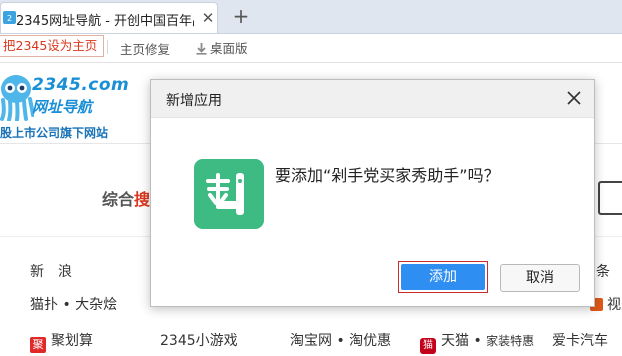  I want to click on octopus-mascot-icon, so click(17, 98).